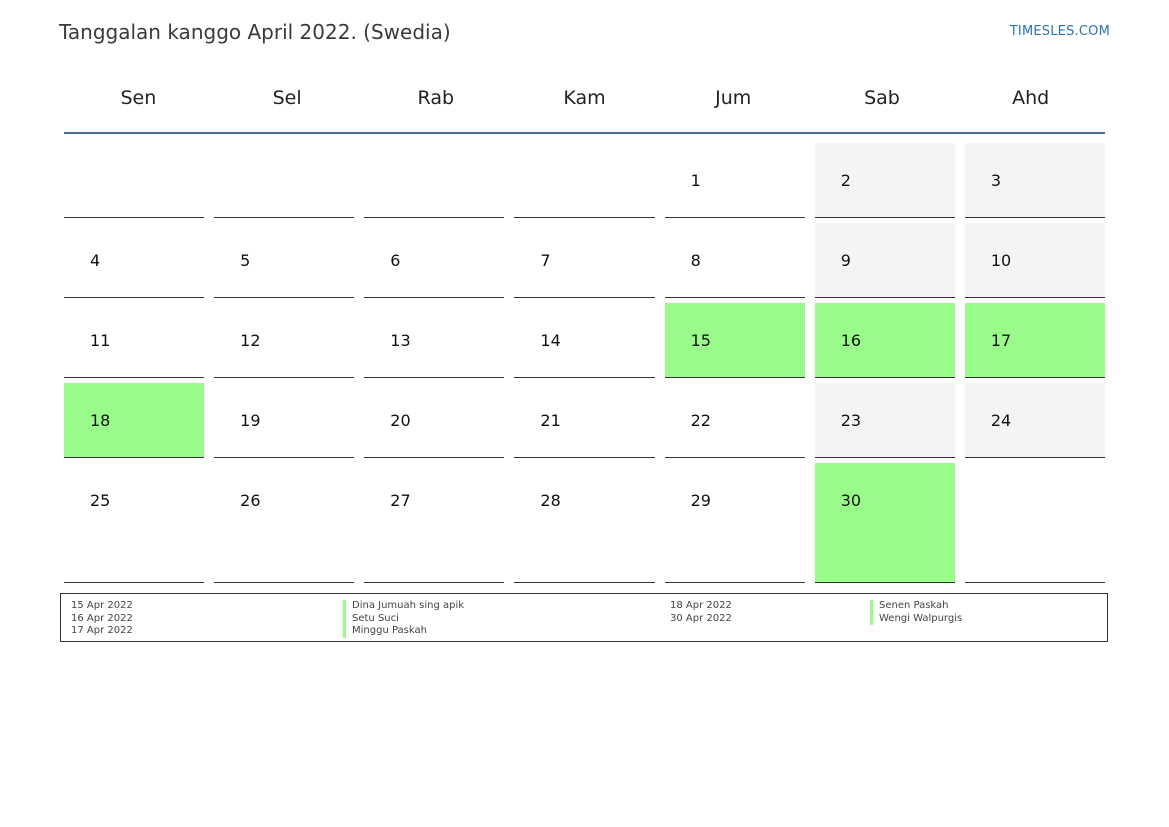 The image size is (1169, 827). What do you see at coordinates (584, 523) in the screenshot?
I see `day-cell-28: 28` at bounding box center [584, 523].